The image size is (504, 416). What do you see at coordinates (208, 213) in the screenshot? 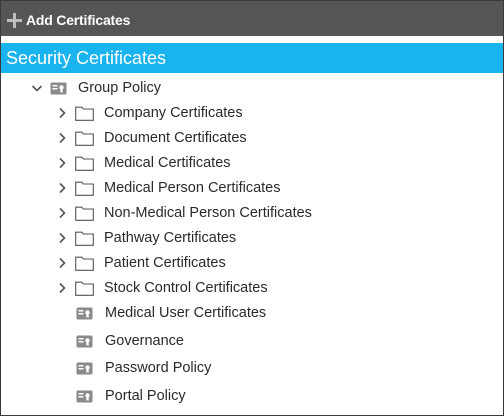
I see `folder-label: Non-Medical Person Certificates` at bounding box center [208, 213].